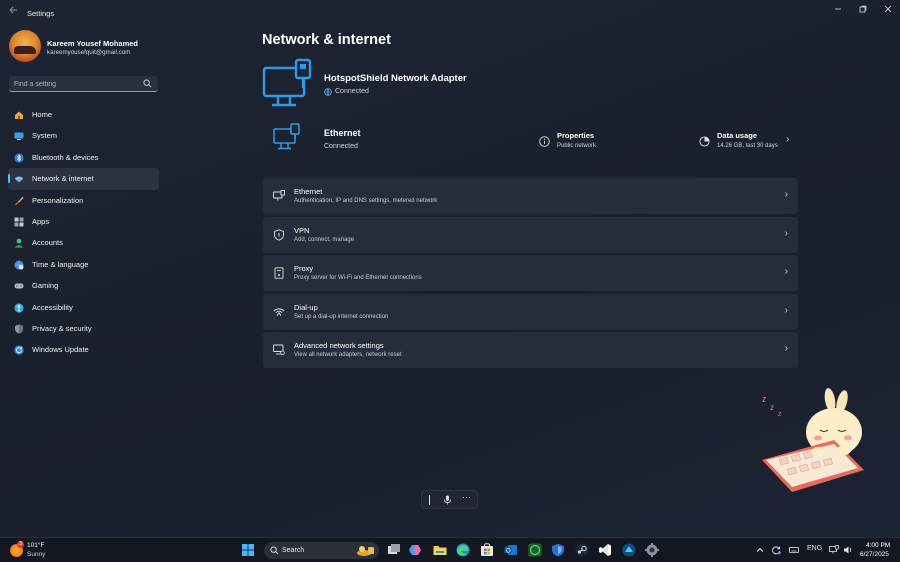 This screenshot has width=900, height=562. Describe the element at coordinates (394, 550) in the screenshot. I see `file-explorer-tasks-icon` at that location.